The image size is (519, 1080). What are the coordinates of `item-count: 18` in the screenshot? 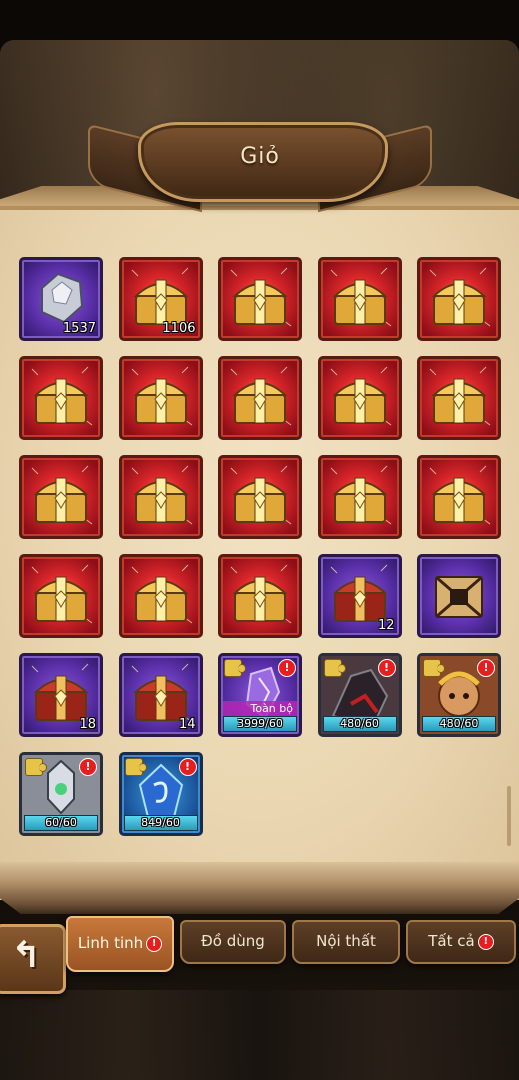 It's located at (87, 724).